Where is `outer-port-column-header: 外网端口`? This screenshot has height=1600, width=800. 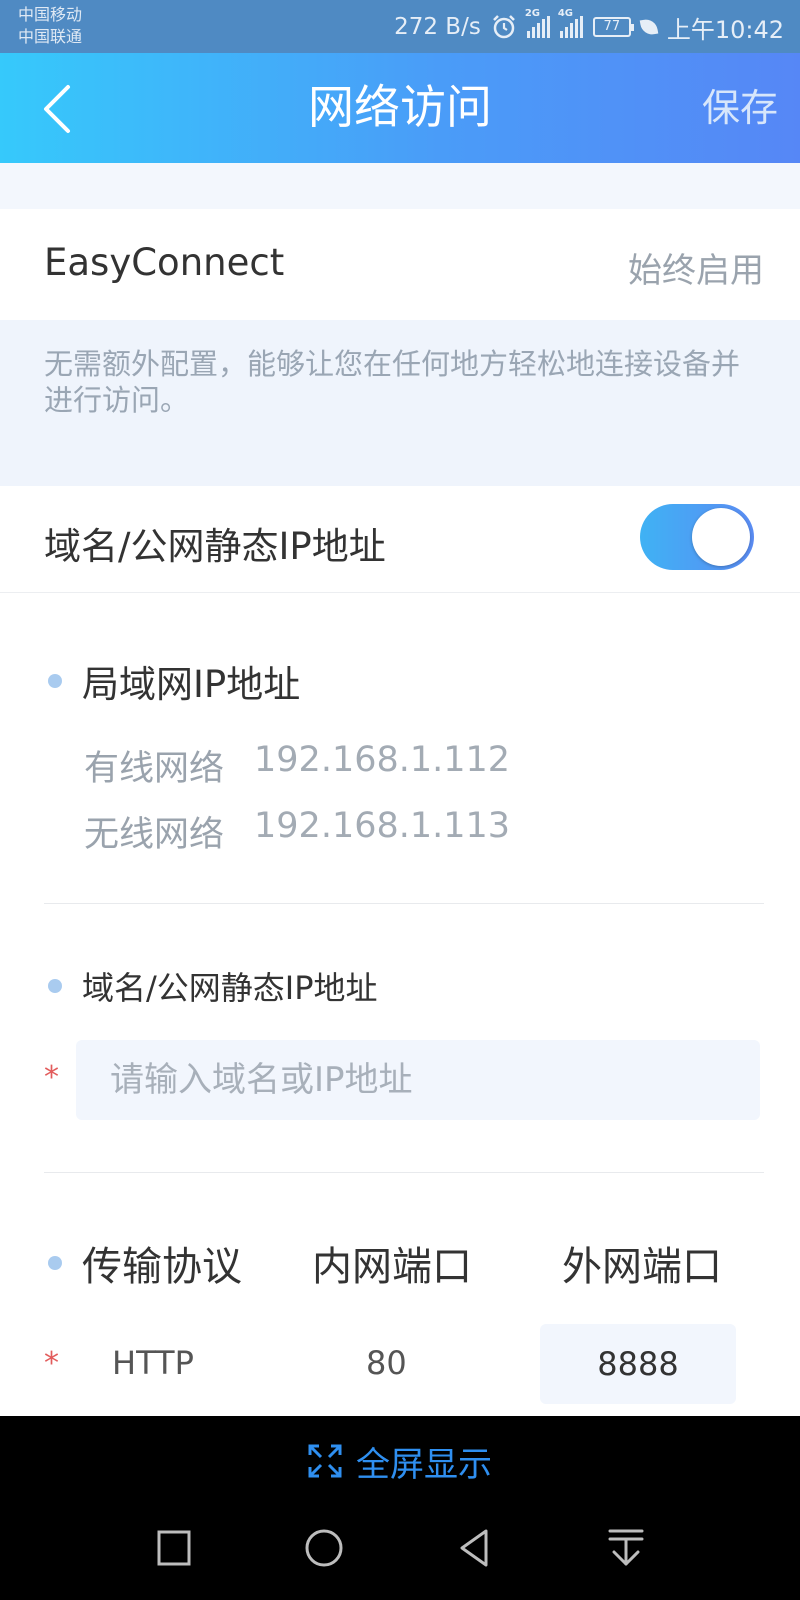 outer-port-column-header: 外网端口 is located at coordinates (642, 1267).